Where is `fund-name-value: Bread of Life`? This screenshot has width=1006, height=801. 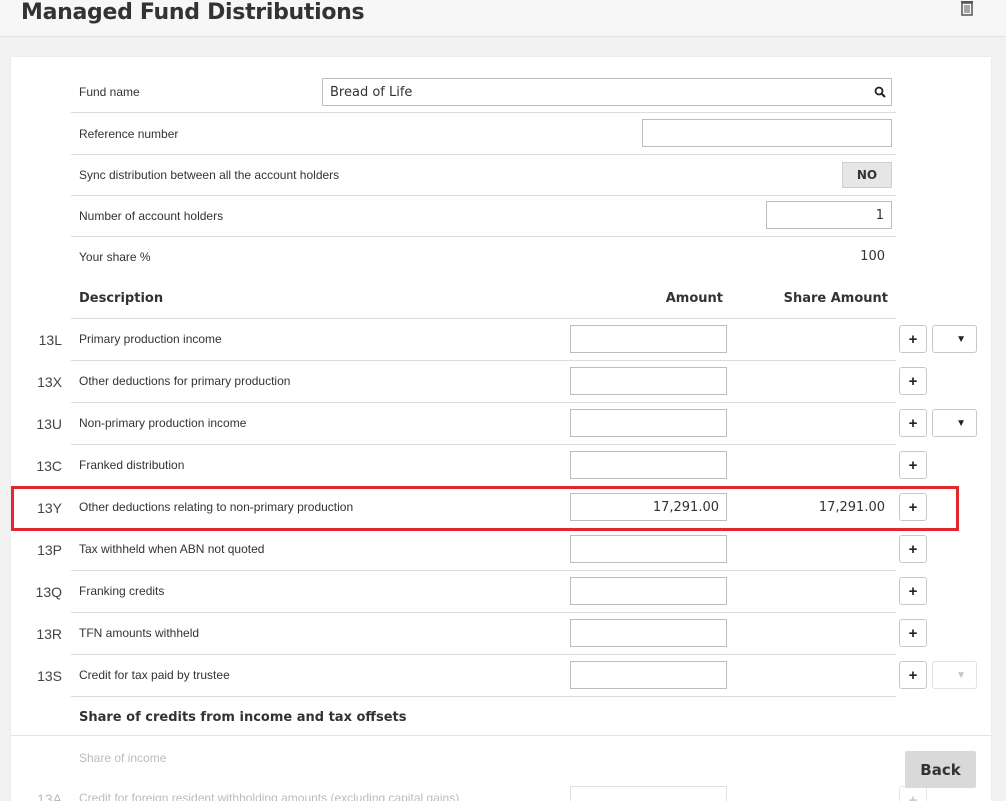
fund-name-value: Bread of Life is located at coordinates (371, 92).